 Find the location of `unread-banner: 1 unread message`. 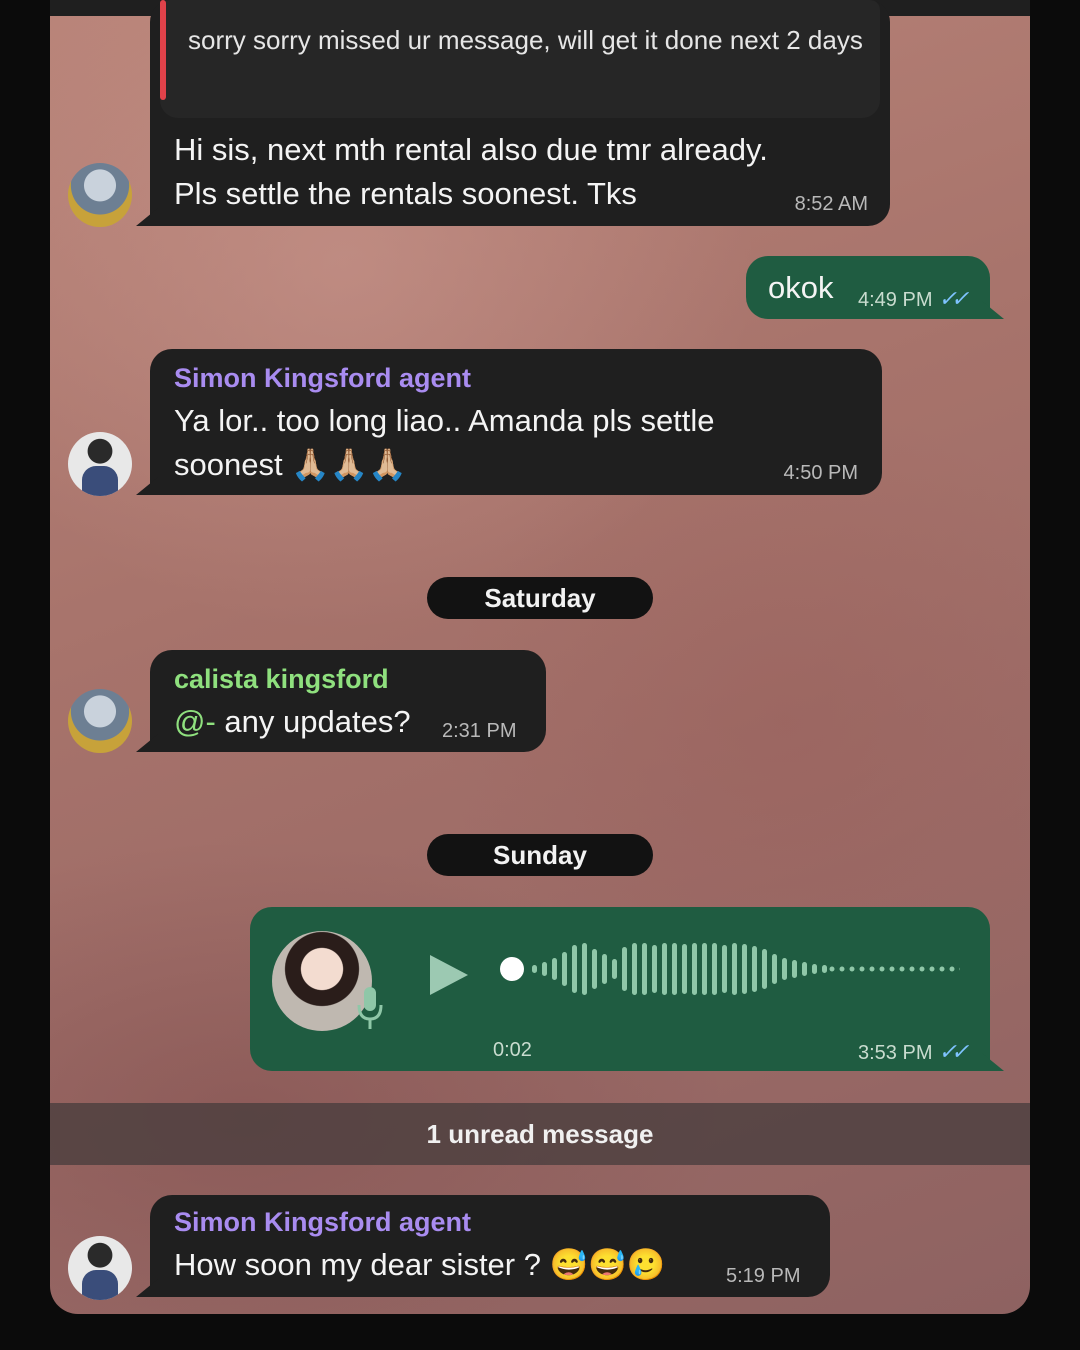

unread-banner: 1 unread message is located at coordinates (540, 1134).